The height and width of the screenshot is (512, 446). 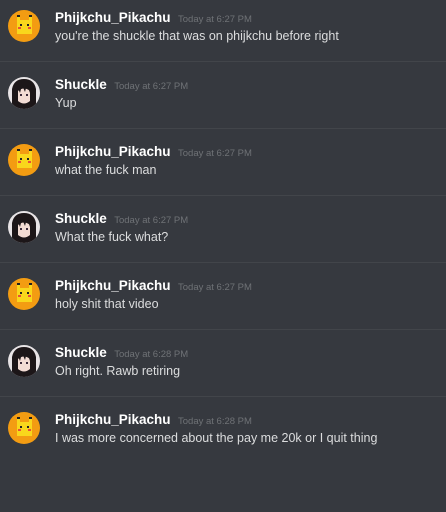 I want to click on message-text: what the fuck man, so click(x=106, y=170).